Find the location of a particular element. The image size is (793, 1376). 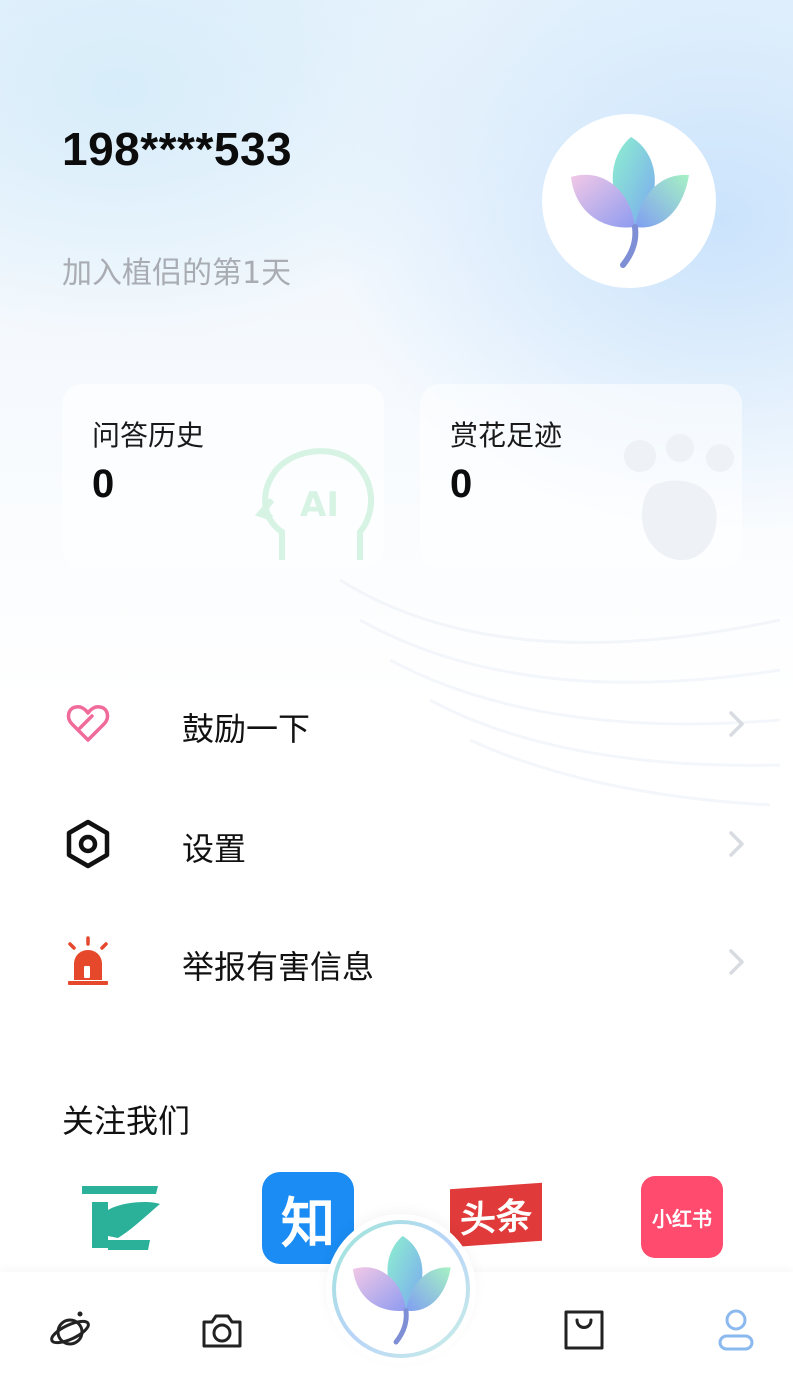

ai-head-icon: AI is located at coordinates (314, 504).